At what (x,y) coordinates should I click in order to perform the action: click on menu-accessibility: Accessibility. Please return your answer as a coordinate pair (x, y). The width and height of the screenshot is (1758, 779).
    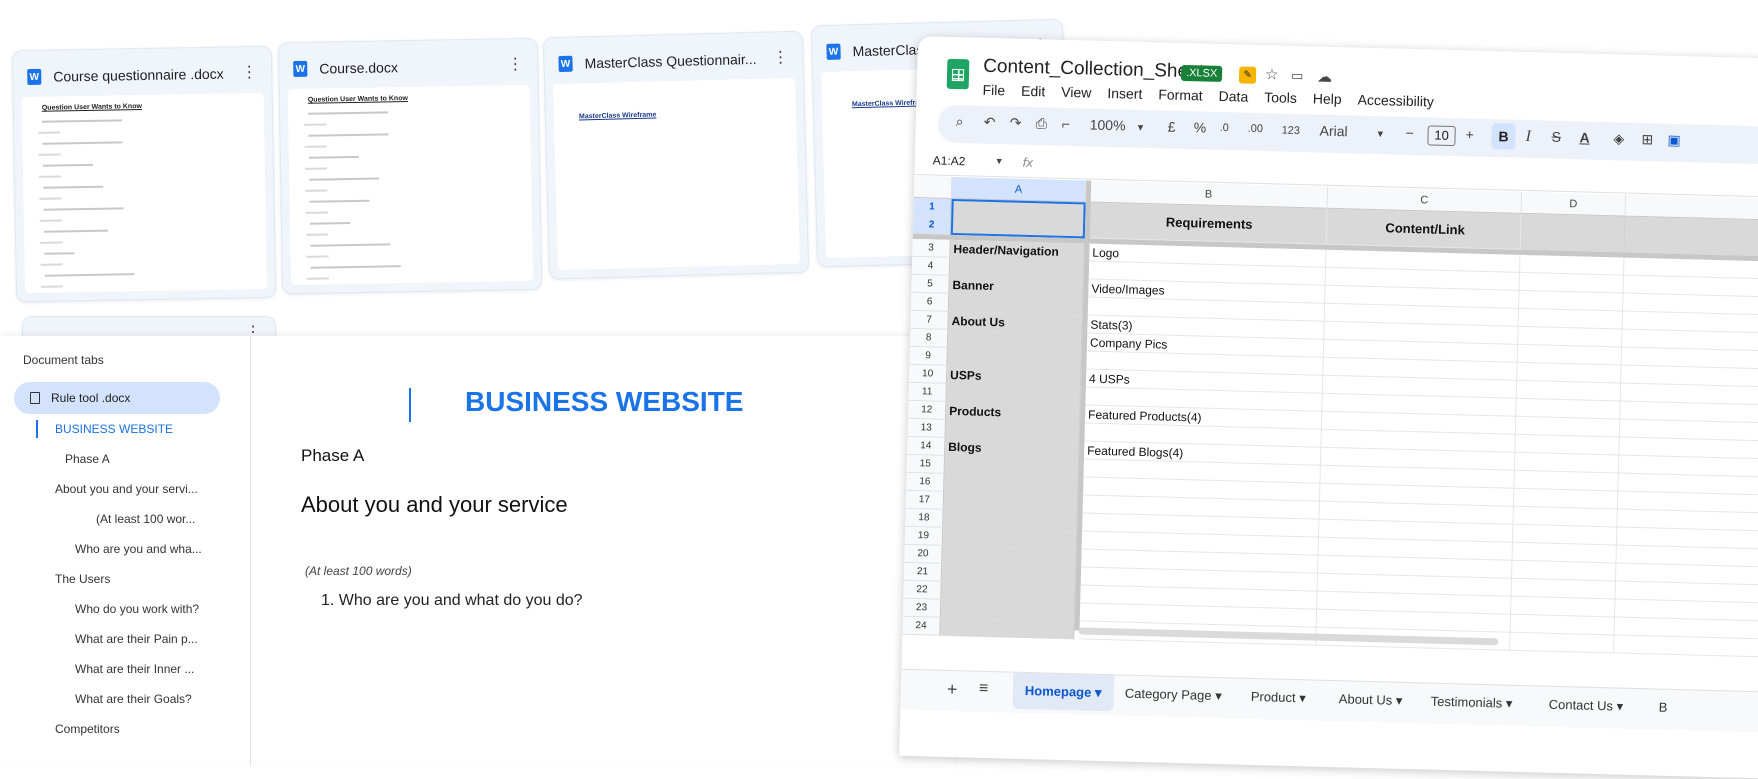
    Looking at the image, I should click on (1395, 101).